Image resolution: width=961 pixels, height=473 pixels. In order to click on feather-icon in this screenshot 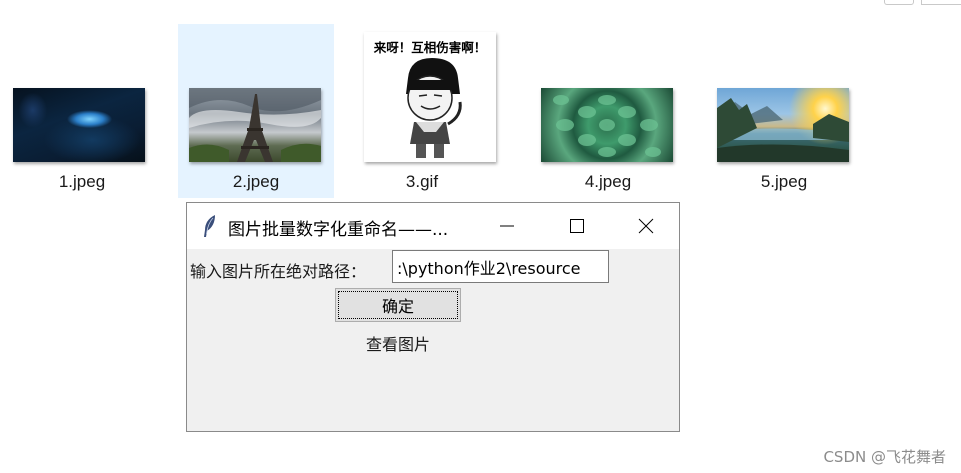, I will do `click(209, 226)`.